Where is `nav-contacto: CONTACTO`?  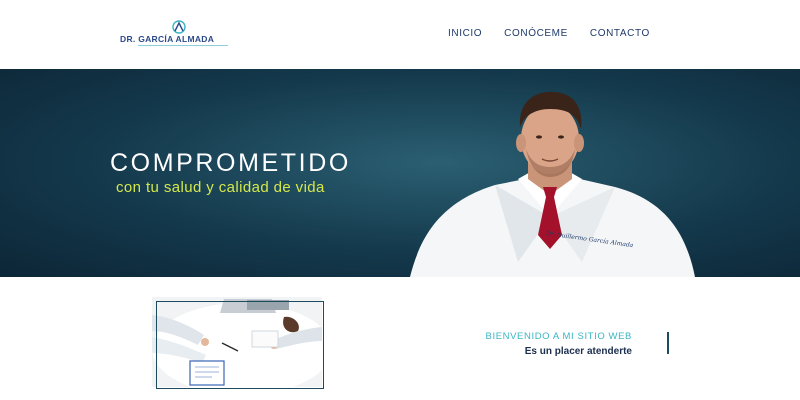 nav-contacto: CONTACTO is located at coordinates (620, 33).